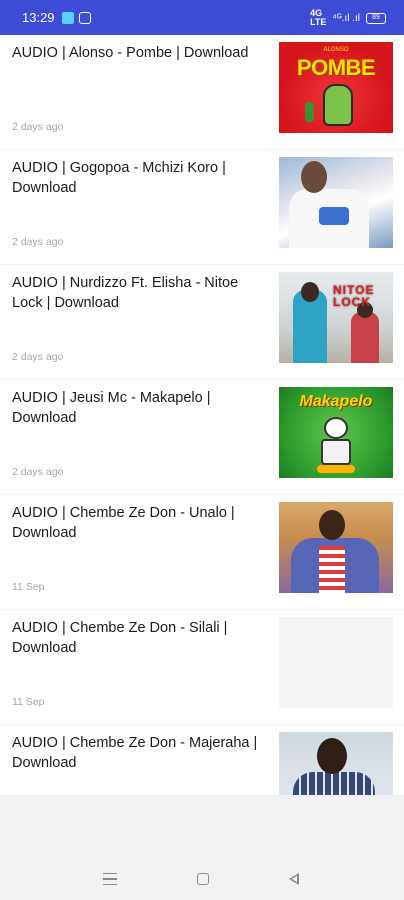  I want to click on post-thumbnail-placeholder, so click(336, 662).